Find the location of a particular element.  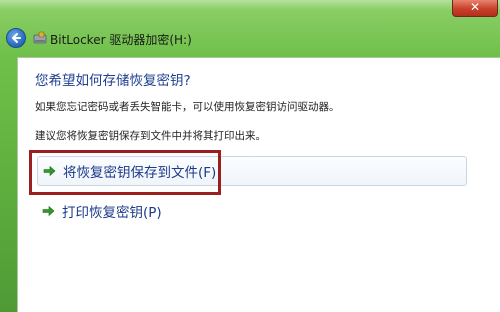

description-text: 如果您忘记密码或者丢失智能卡，可以使用恢复密钥访问驱动器。 is located at coordinates (187, 107).